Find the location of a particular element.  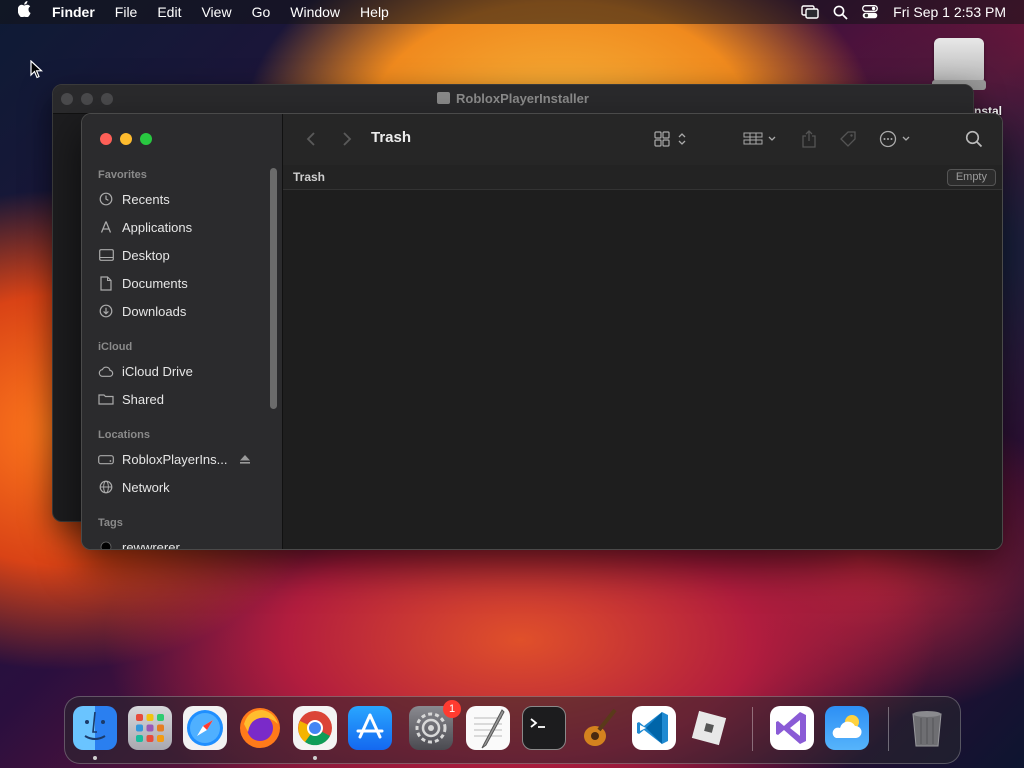

sidebar-item-desktop: Desktop is located at coordinates (183, 255).